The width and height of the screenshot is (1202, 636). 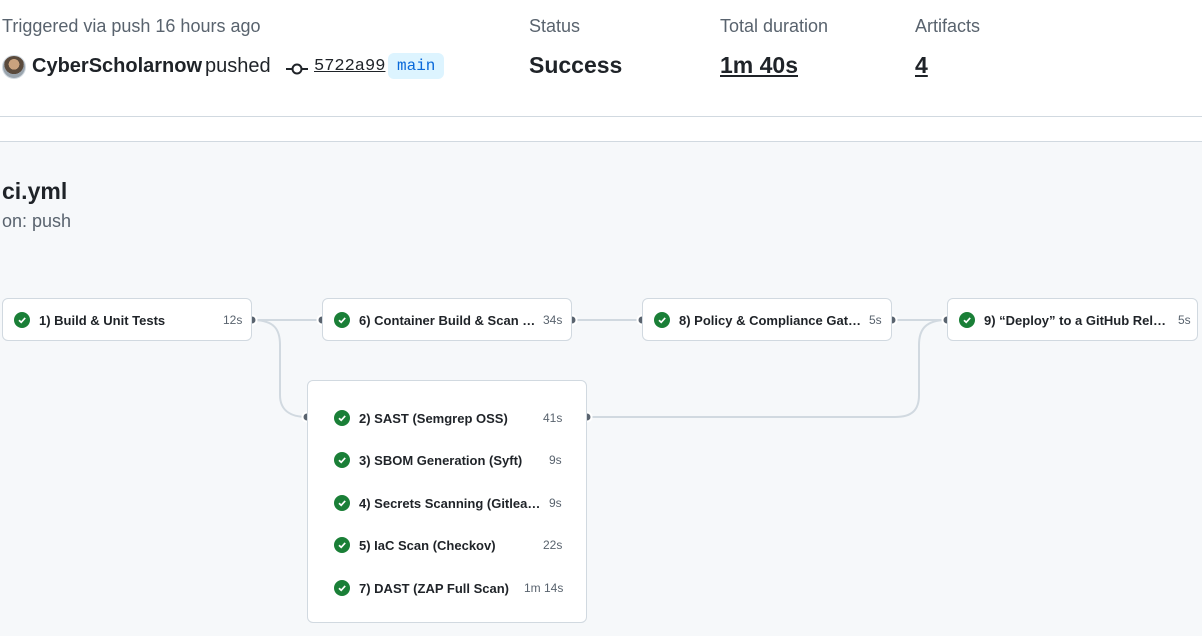 What do you see at coordinates (553, 418) in the screenshot?
I see `job-duration: 41s` at bounding box center [553, 418].